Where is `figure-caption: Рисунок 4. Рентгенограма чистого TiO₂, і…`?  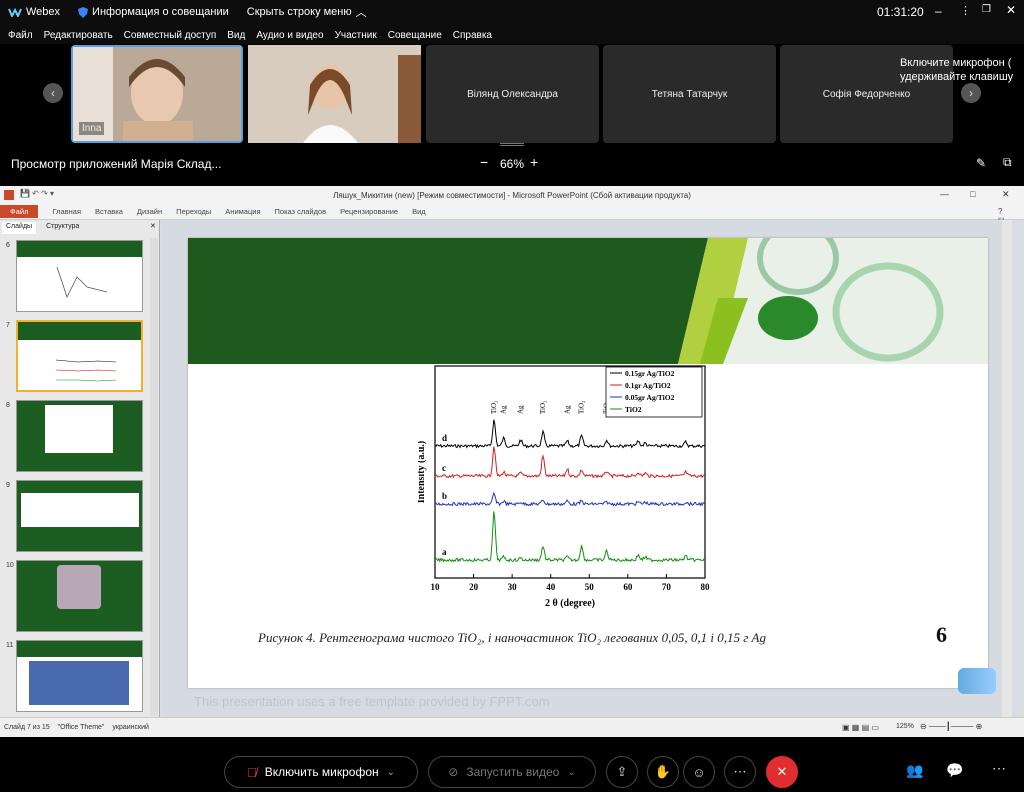
figure-caption: Рисунок 4. Рентгенограма чистого TiO₂, і… is located at coordinates (512, 637).